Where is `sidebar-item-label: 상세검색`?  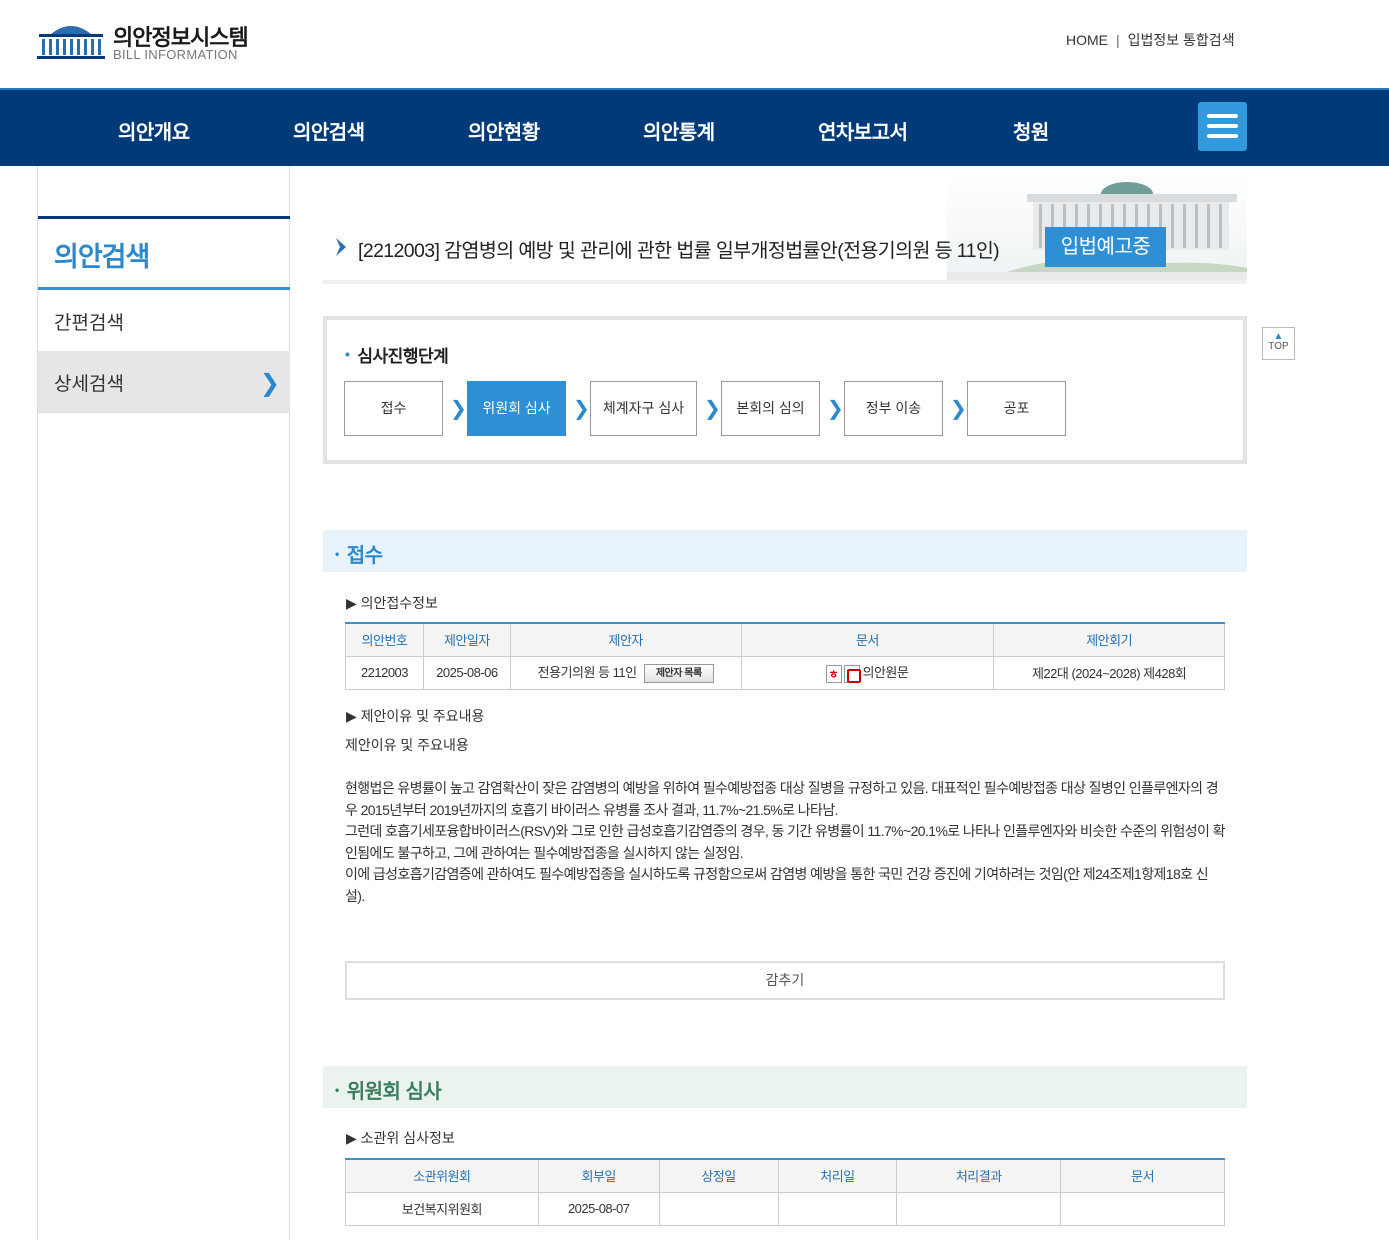
sidebar-item-label: 상세검색 is located at coordinates (89, 384).